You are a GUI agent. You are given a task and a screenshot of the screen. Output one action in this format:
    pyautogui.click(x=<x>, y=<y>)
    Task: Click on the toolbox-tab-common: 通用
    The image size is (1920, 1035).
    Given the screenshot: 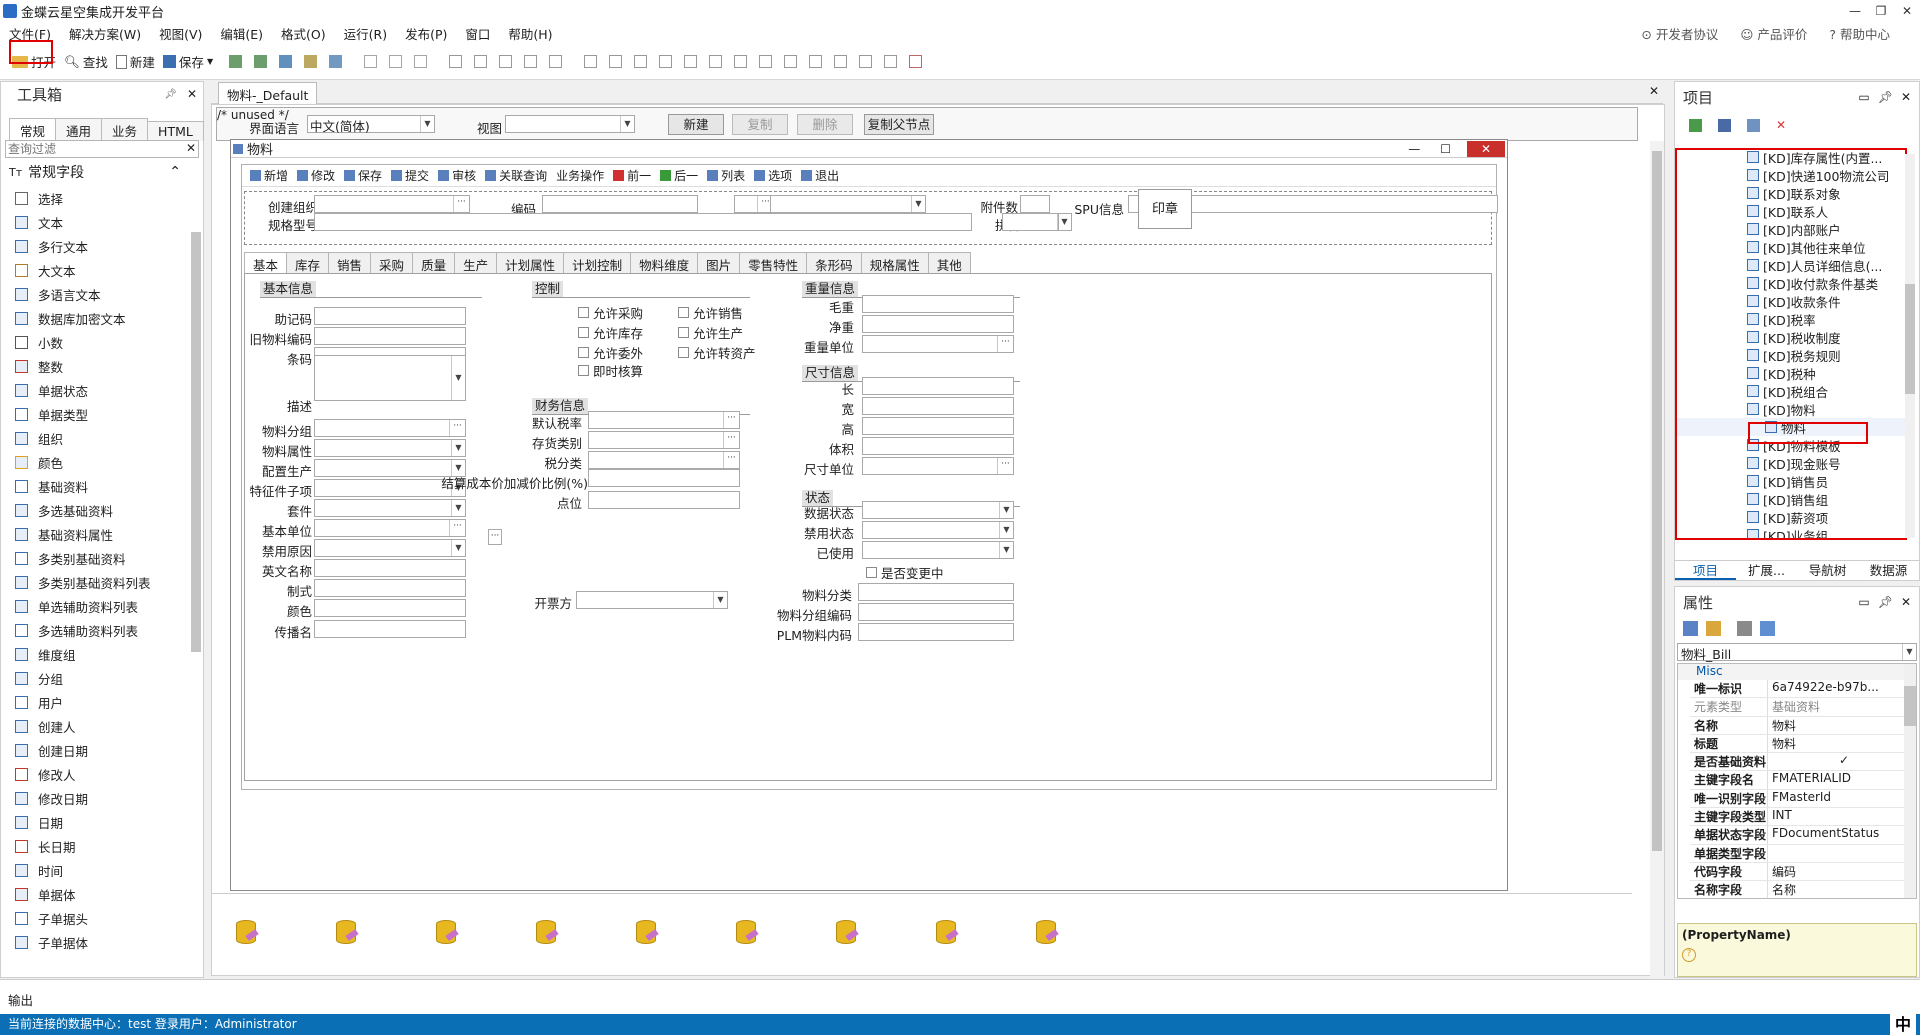 What is the action you would take?
    pyautogui.click(x=79, y=130)
    